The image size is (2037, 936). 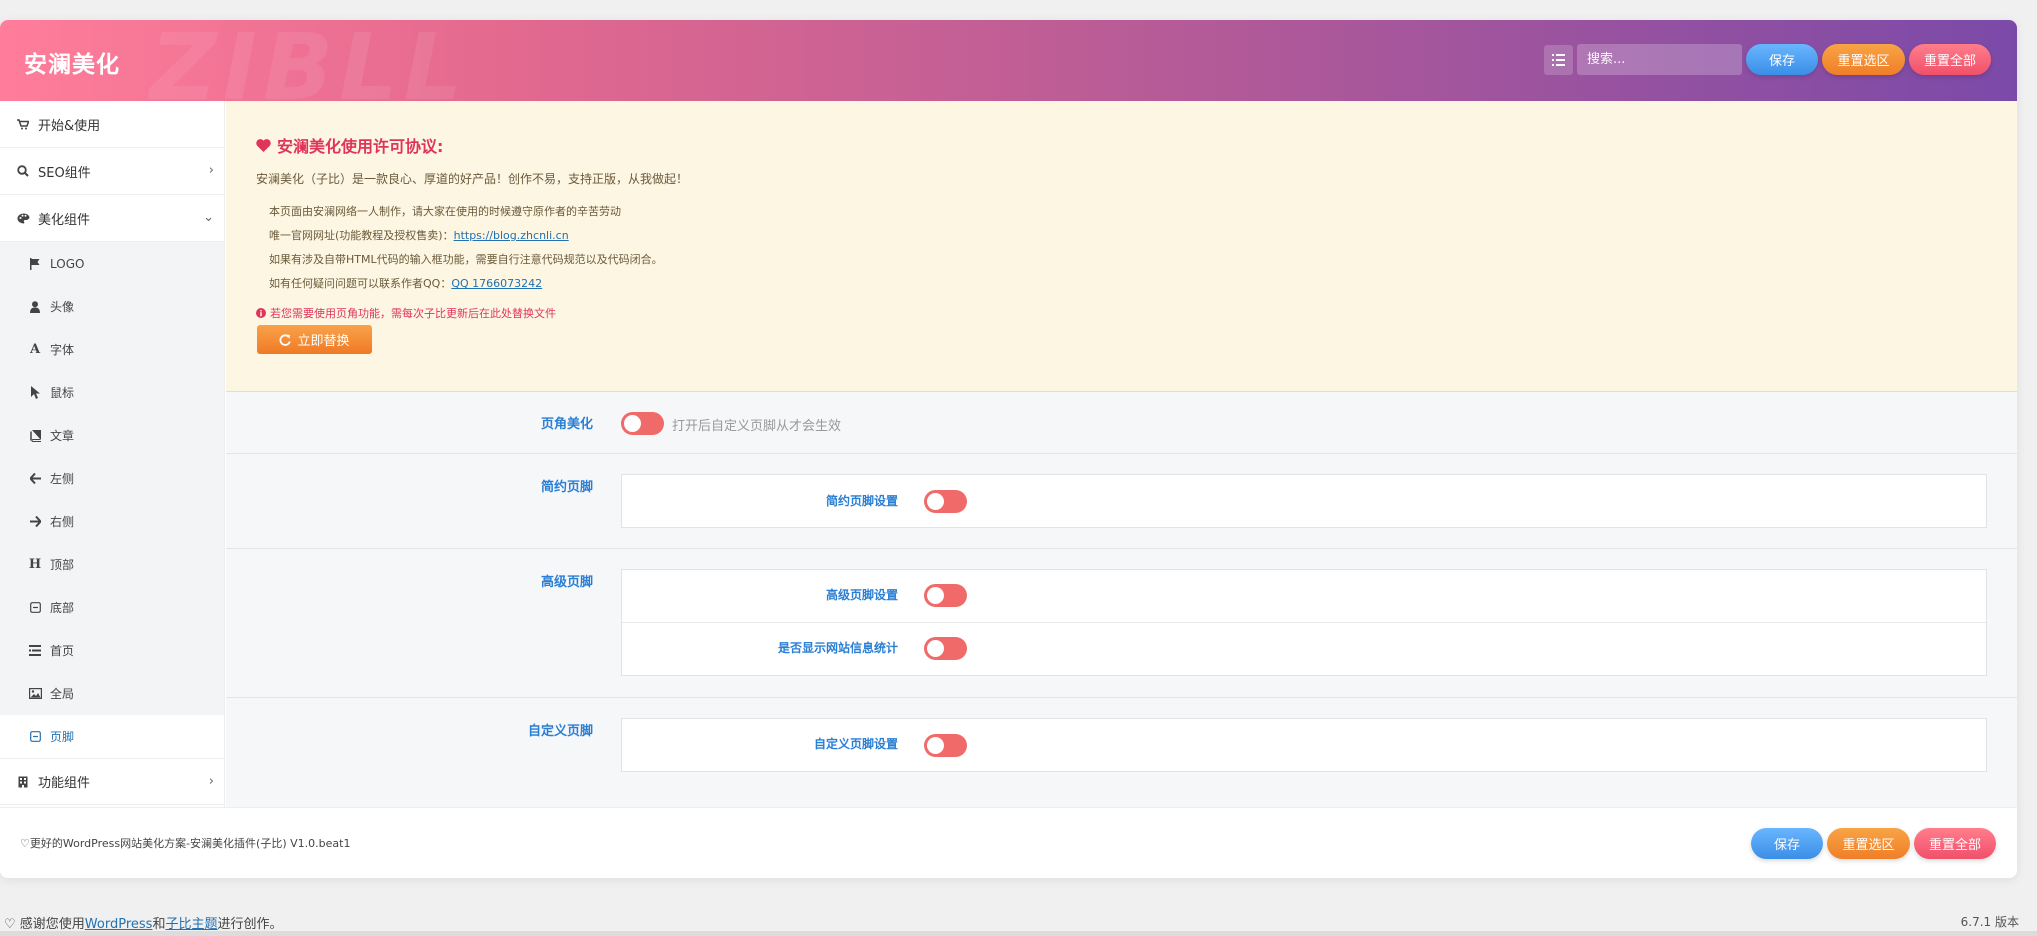 What do you see at coordinates (642, 423) in the screenshot?
I see `footer-beautify-toggle` at bounding box center [642, 423].